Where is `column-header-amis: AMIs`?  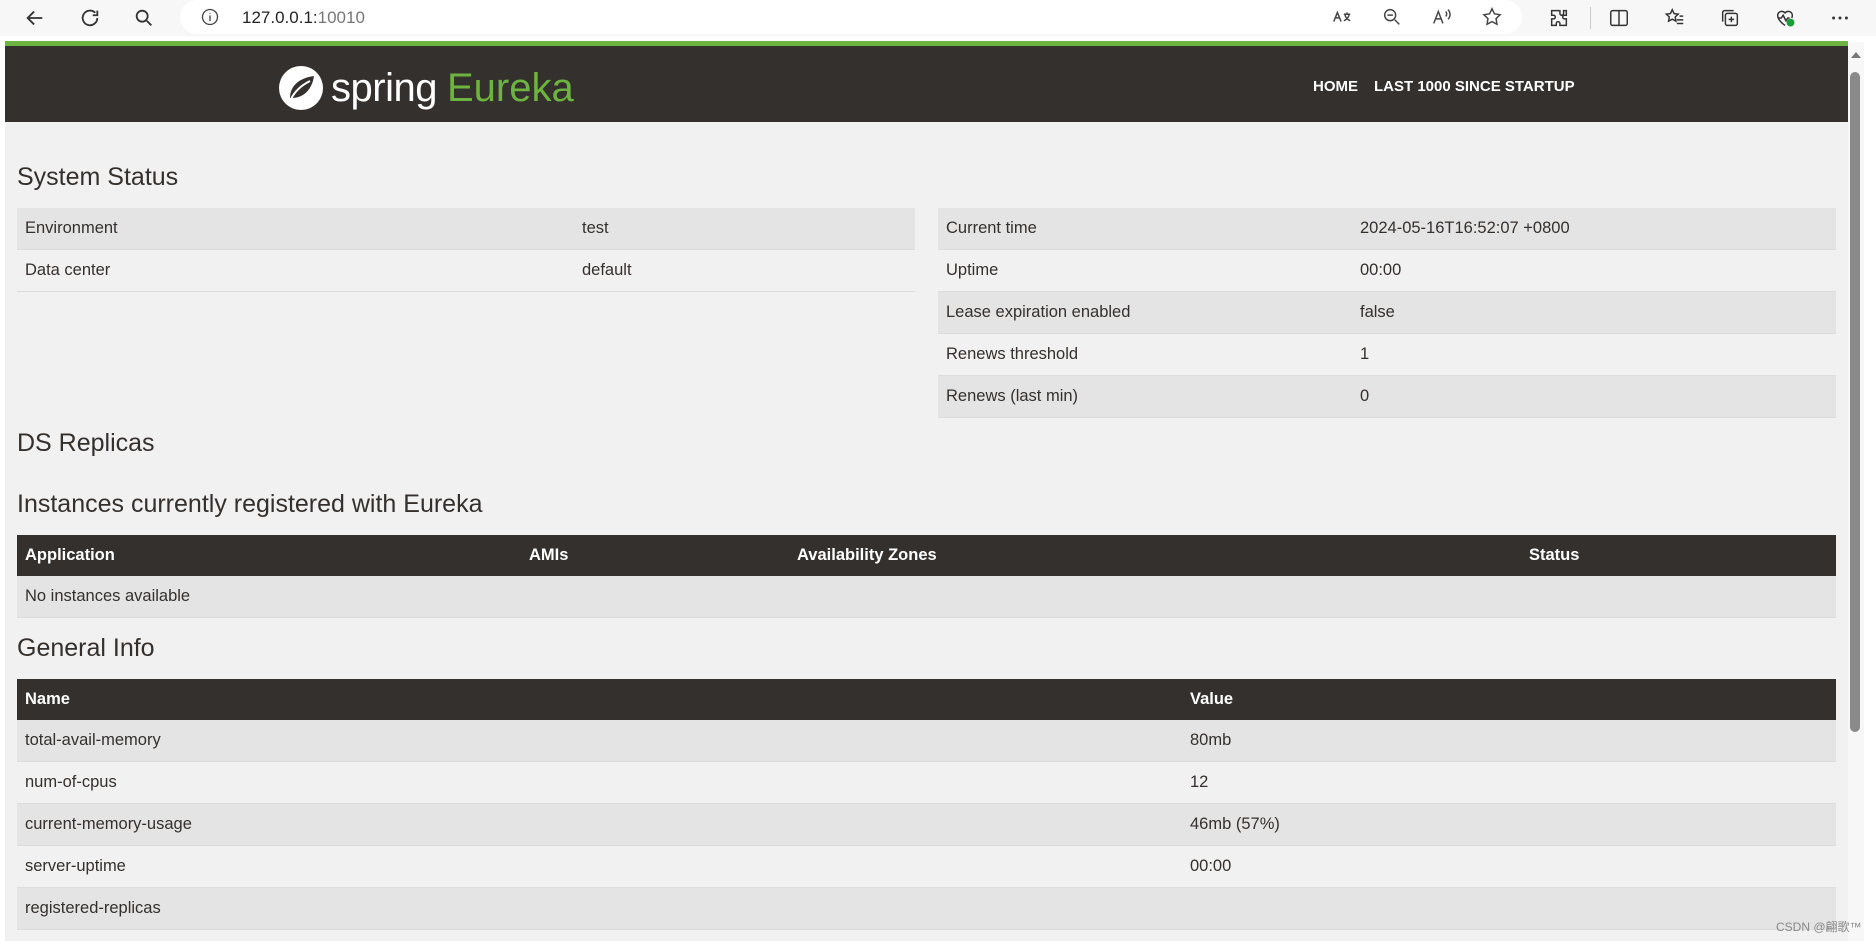 column-header-amis: AMIs is located at coordinates (655, 555).